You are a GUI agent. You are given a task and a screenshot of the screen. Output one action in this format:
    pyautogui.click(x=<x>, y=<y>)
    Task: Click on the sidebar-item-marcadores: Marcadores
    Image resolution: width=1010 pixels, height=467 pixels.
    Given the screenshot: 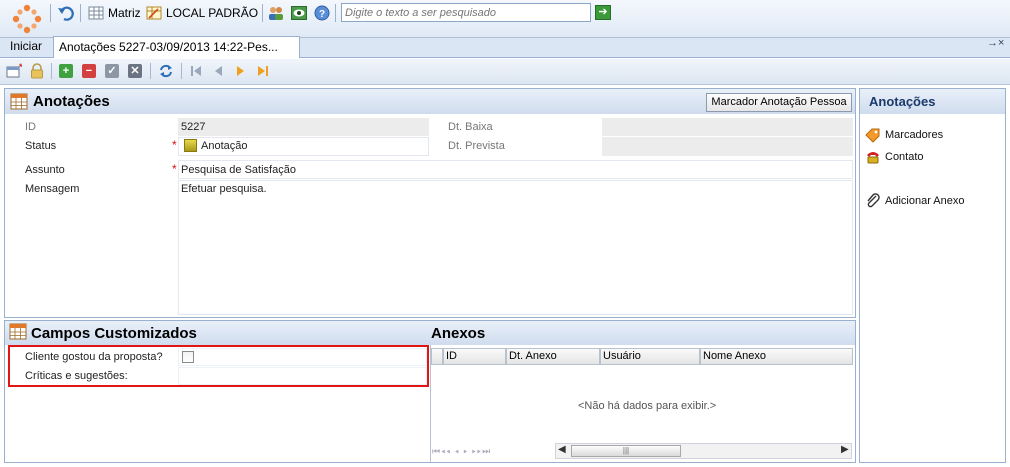 What is the action you would take?
    pyautogui.click(x=904, y=135)
    